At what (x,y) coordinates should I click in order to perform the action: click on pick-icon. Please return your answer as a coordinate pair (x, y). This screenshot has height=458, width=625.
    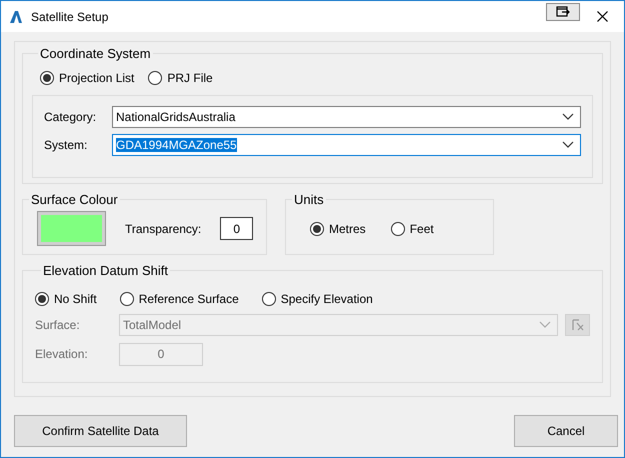
    Looking at the image, I should click on (577, 325).